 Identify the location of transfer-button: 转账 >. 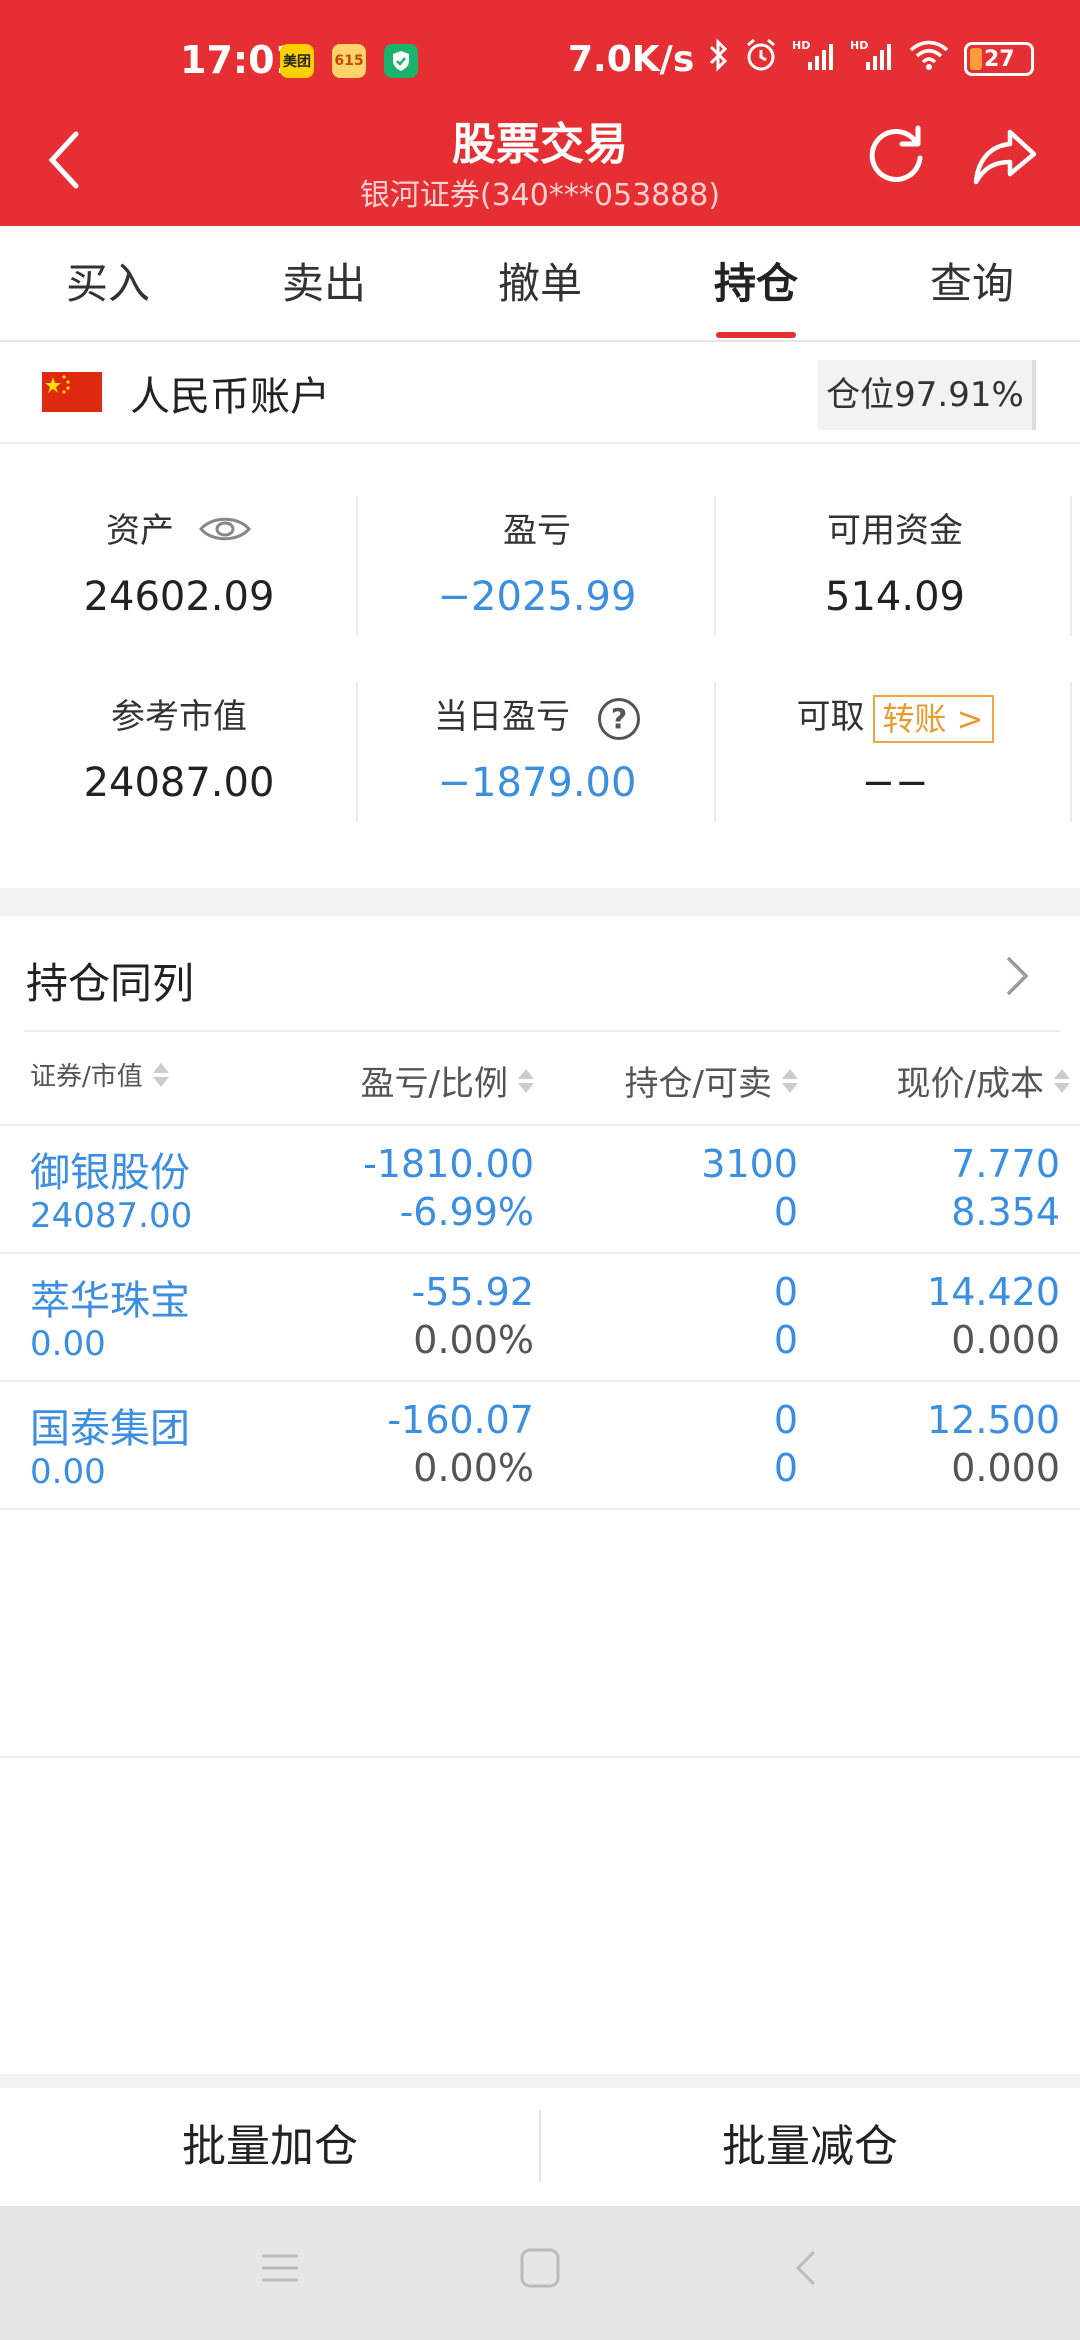
(933, 718).